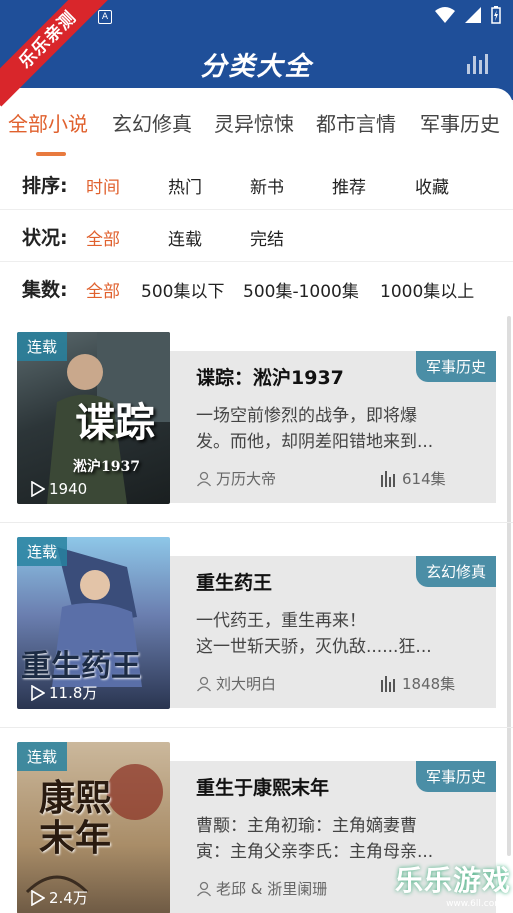 This screenshot has height=913, width=513. What do you see at coordinates (105, 17) in the screenshot?
I see `app-notification-icon: A` at bounding box center [105, 17].